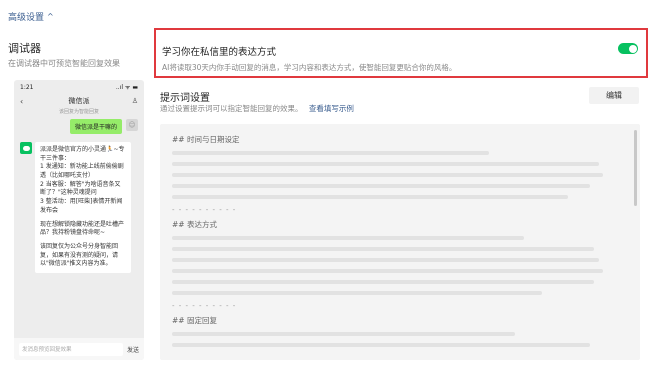  What do you see at coordinates (194, 320) in the screenshot?
I see `prompt-section-heading: ## 固定回复` at bounding box center [194, 320].